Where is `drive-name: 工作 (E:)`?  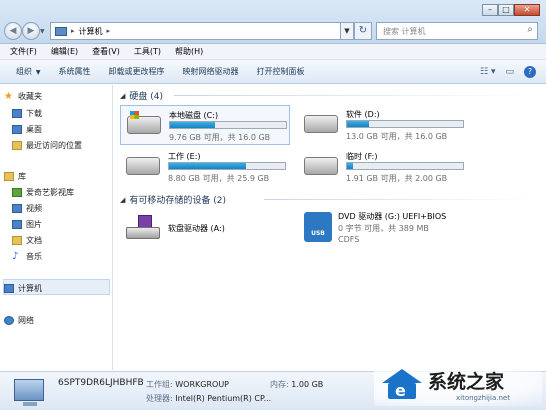
drive-name: 工作 (E:) is located at coordinates (184, 156).